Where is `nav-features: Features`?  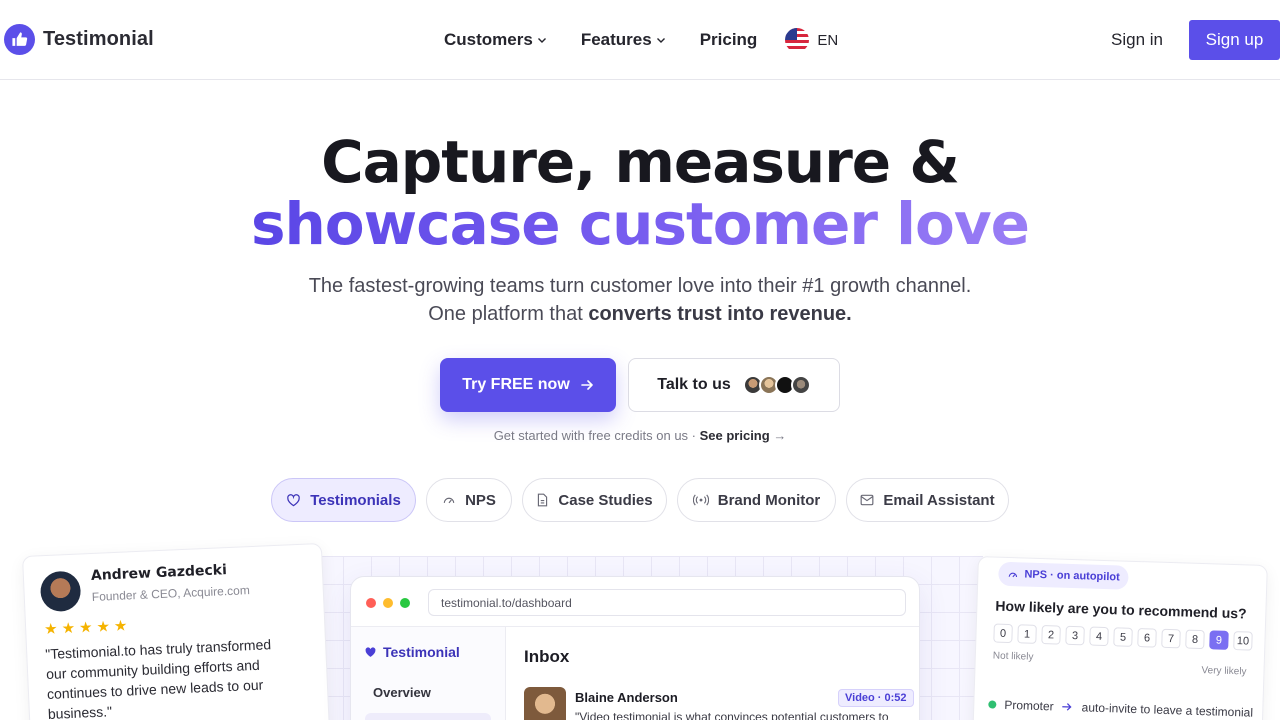
nav-features: Features is located at coordinates (623, 40).